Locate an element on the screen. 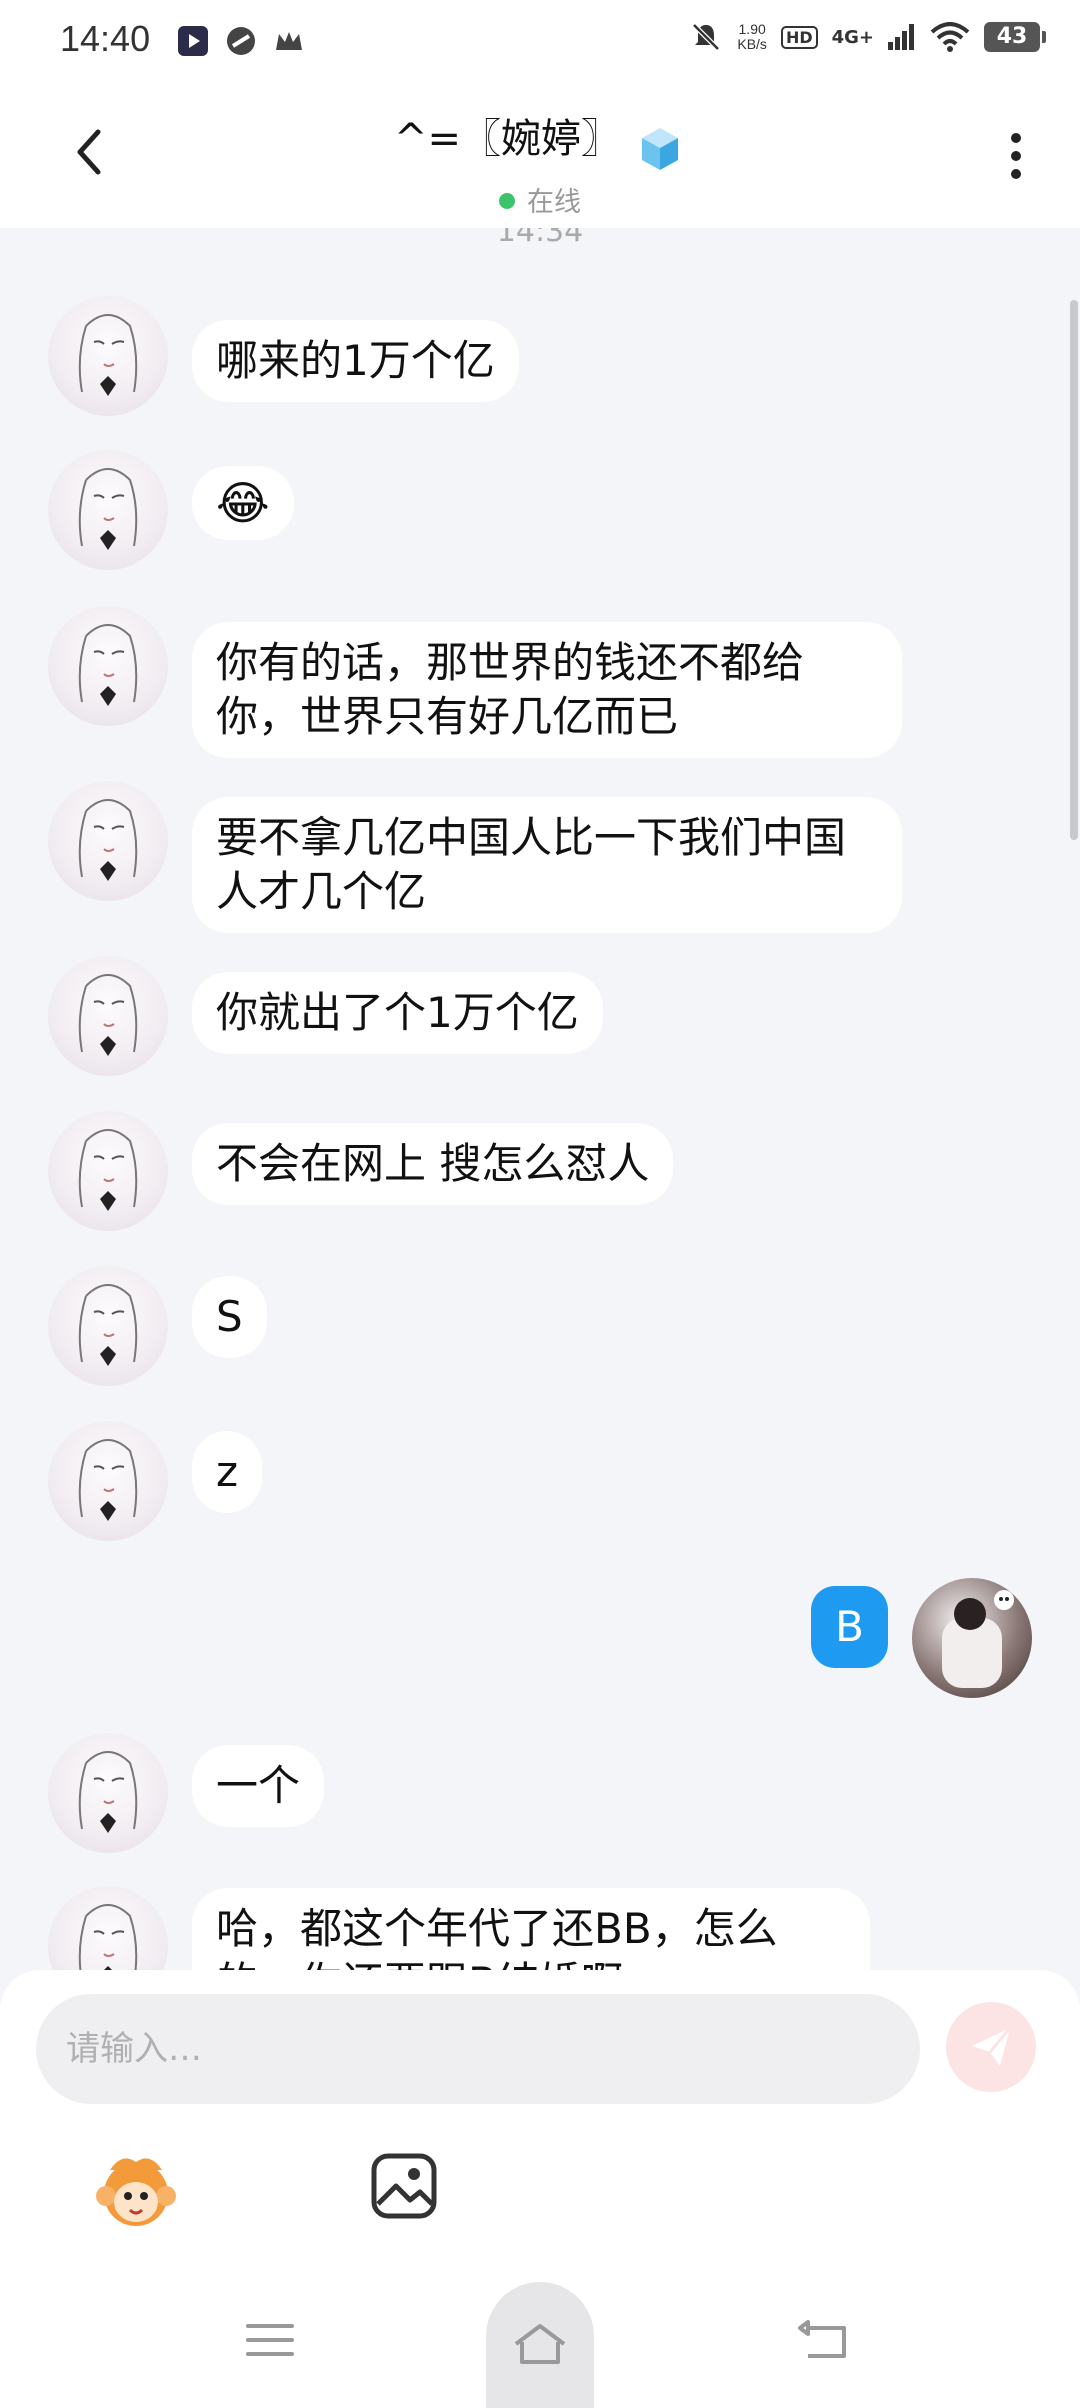 This screenshot has width=1080, height=2408. message-bubble: 你有的话，那世界的钱还不都给你，世界只有好几亿而已 is located at coordinates (547, 690).